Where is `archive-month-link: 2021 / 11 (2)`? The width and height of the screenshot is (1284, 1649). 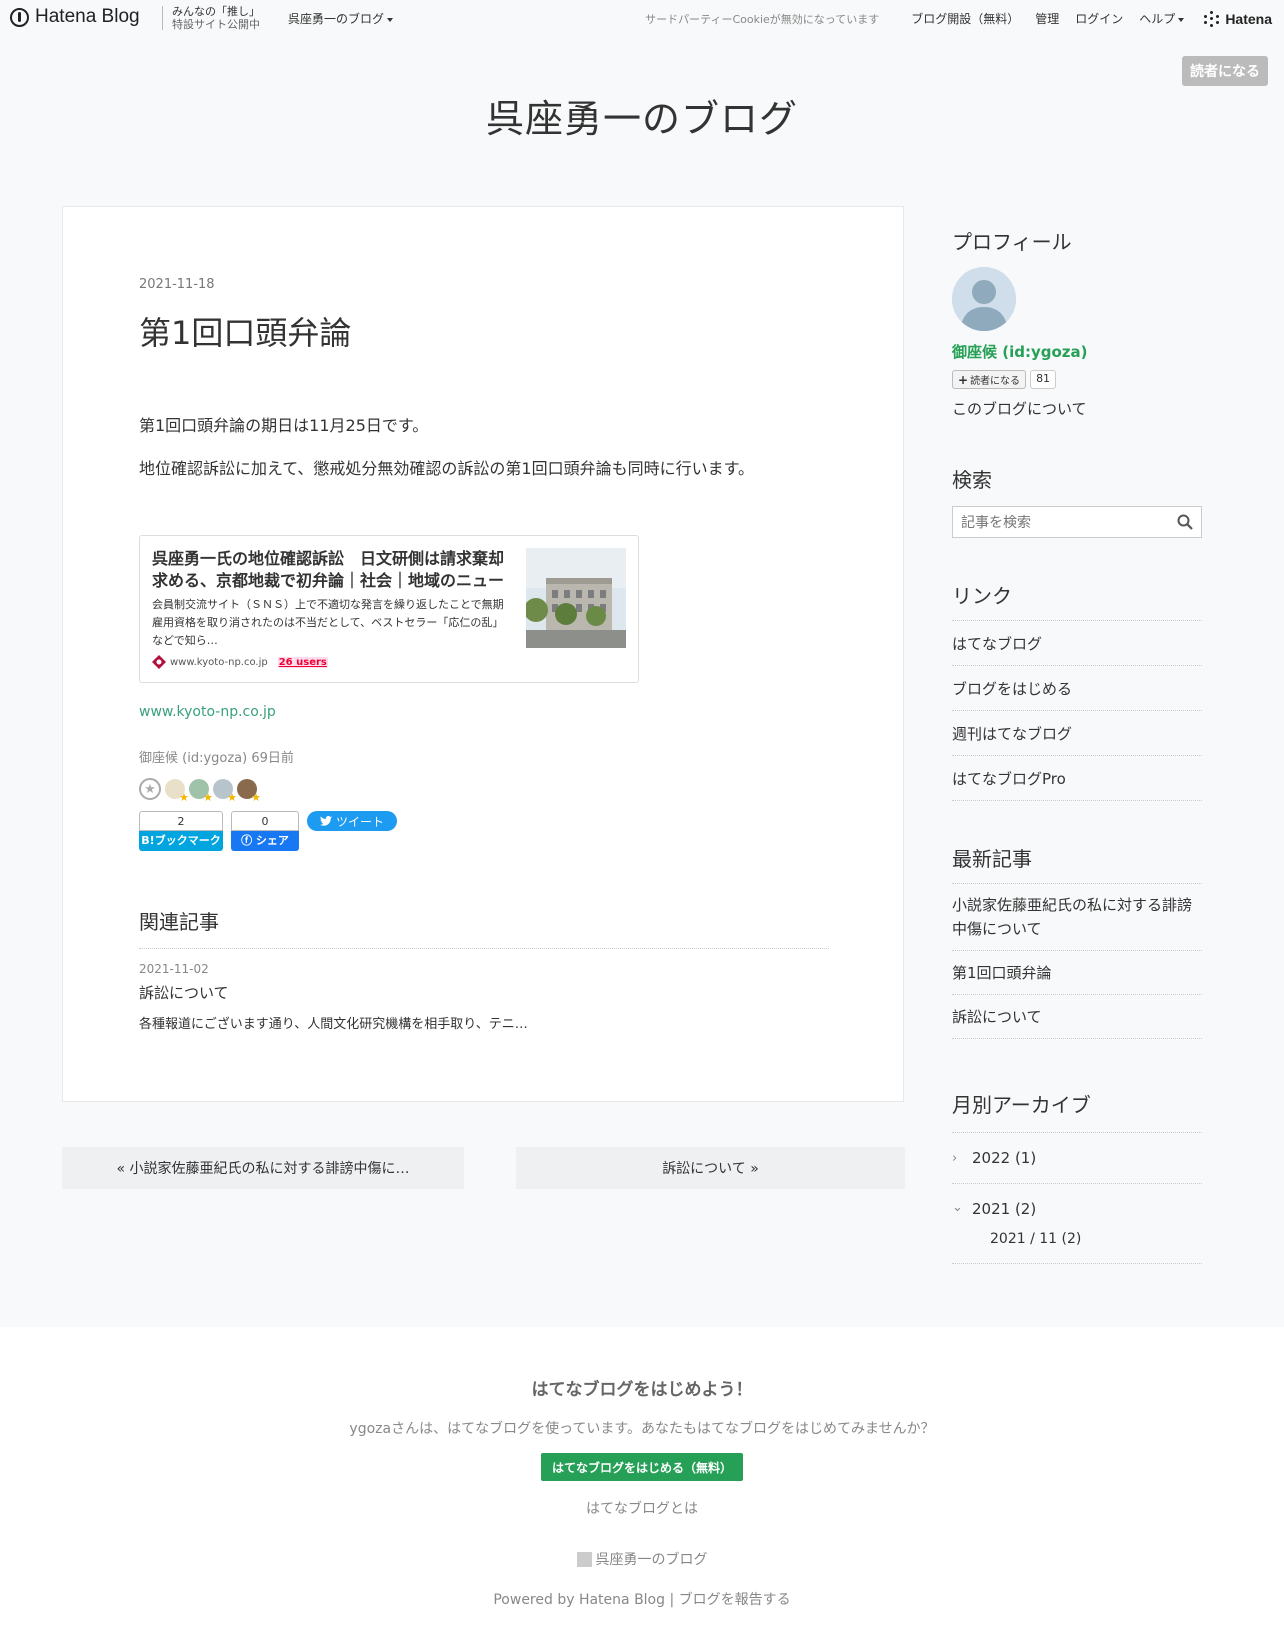 archive-month-link: 2021 / 11 (2) is located at coordinates (1035, 1239).